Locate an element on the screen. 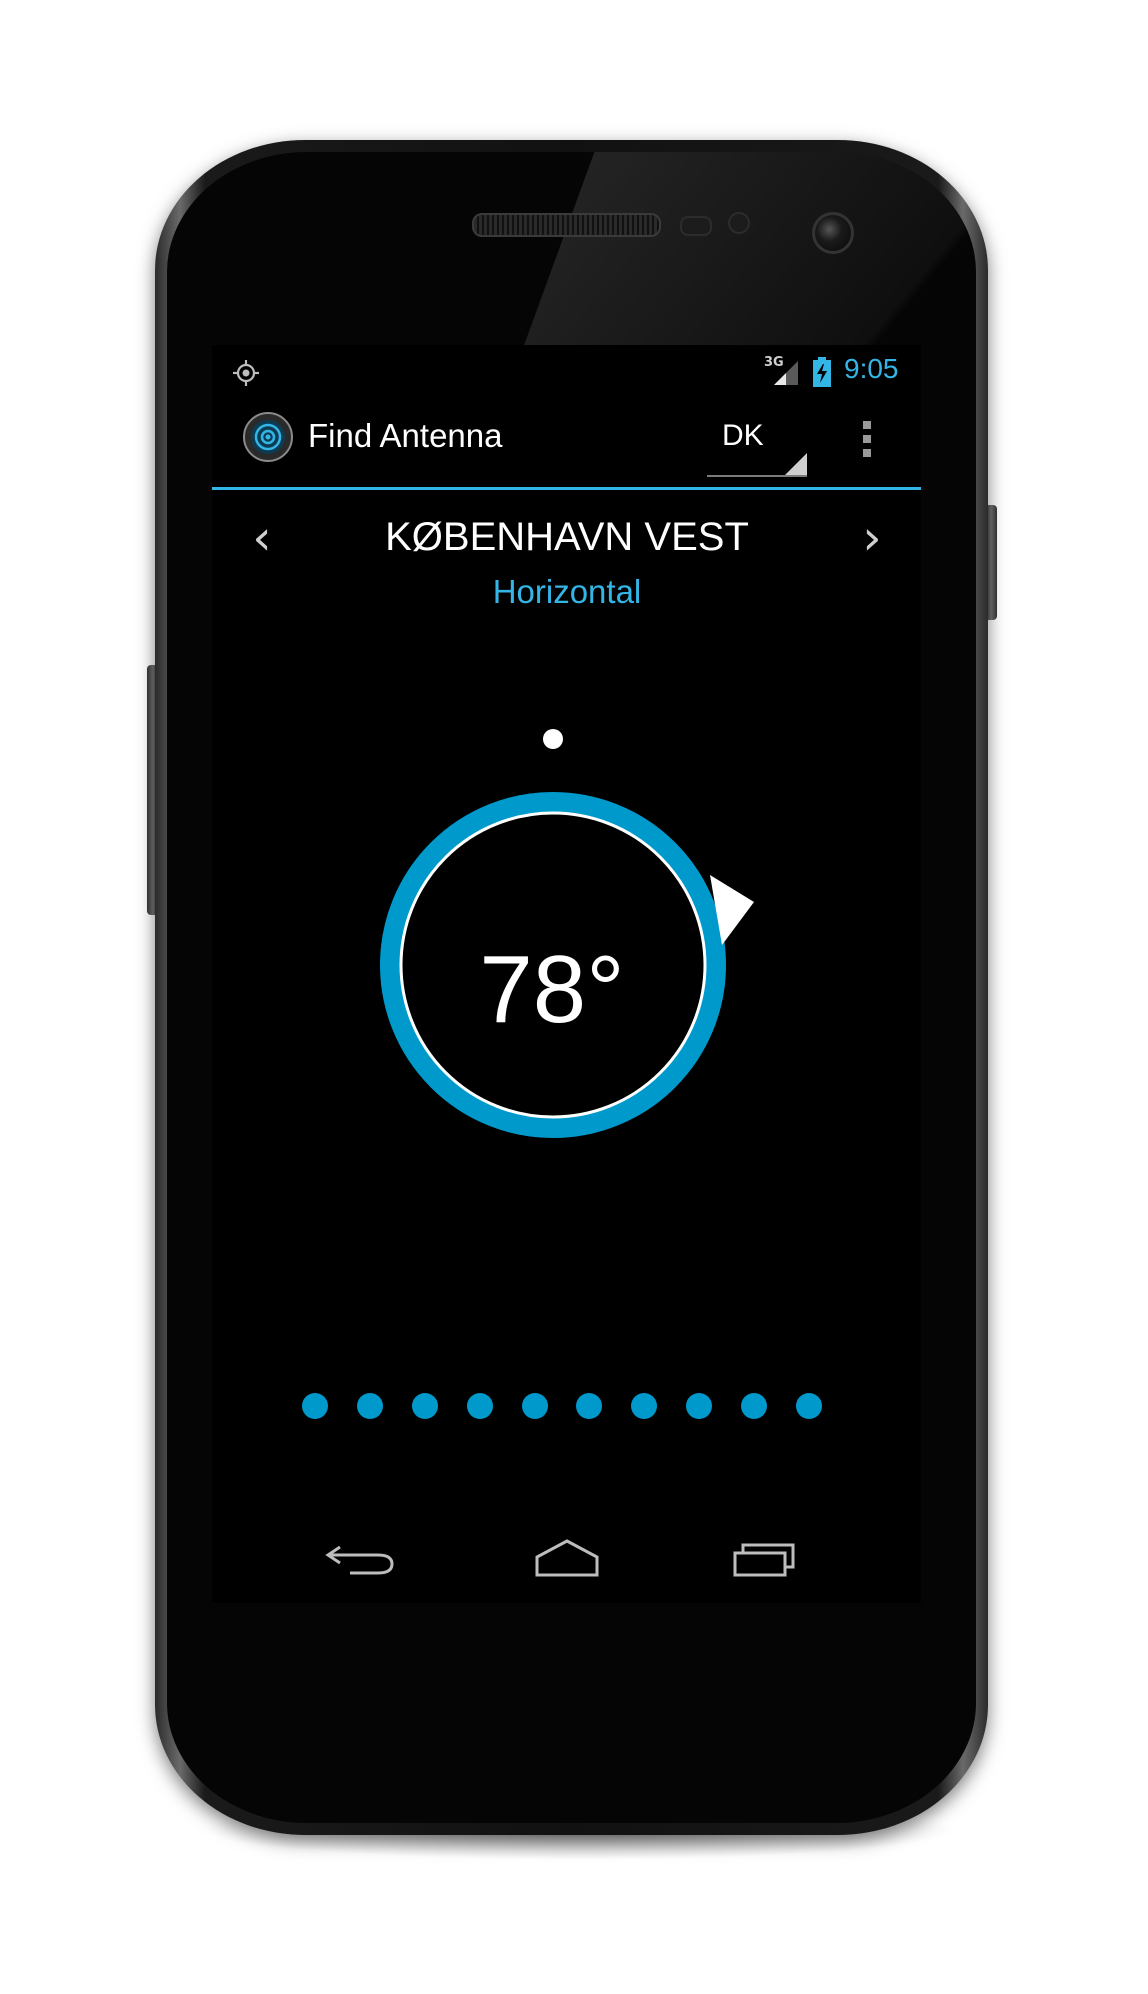 The height and width of the screenshot is (1994, 1148). status-clock: 9:05 is located at coordinates (871, 368).